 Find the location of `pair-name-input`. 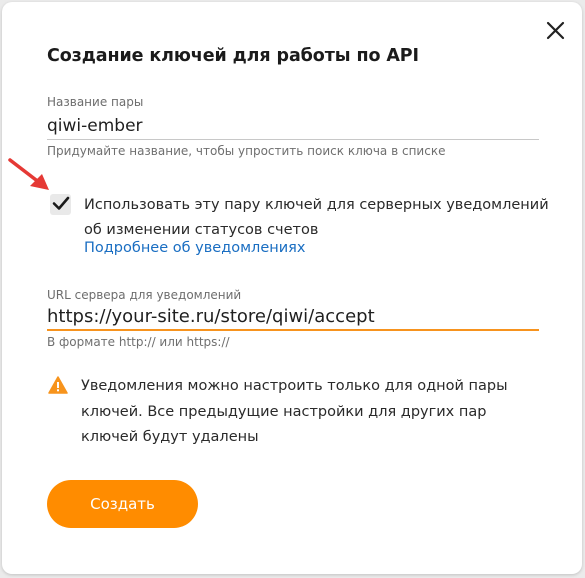

pair-name-input is located at coordinates (292, 126).